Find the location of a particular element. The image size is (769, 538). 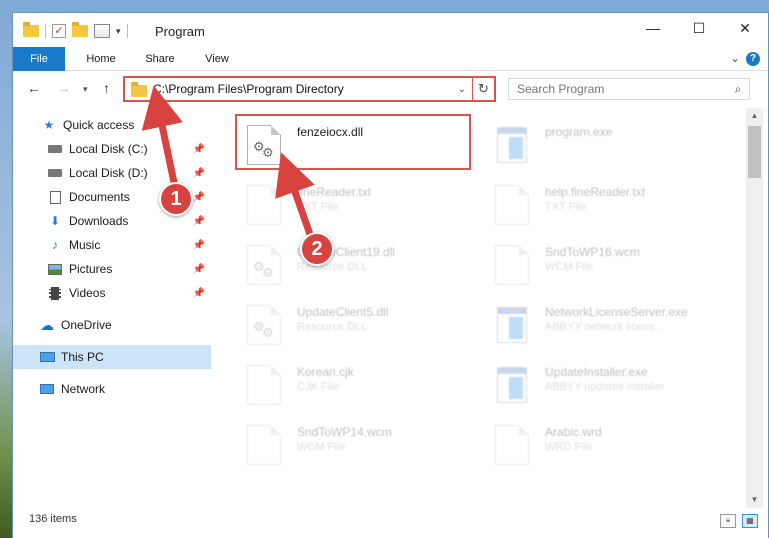

sidebar-item-label: Local Disk (C:) is located at coordinates (108, 149).